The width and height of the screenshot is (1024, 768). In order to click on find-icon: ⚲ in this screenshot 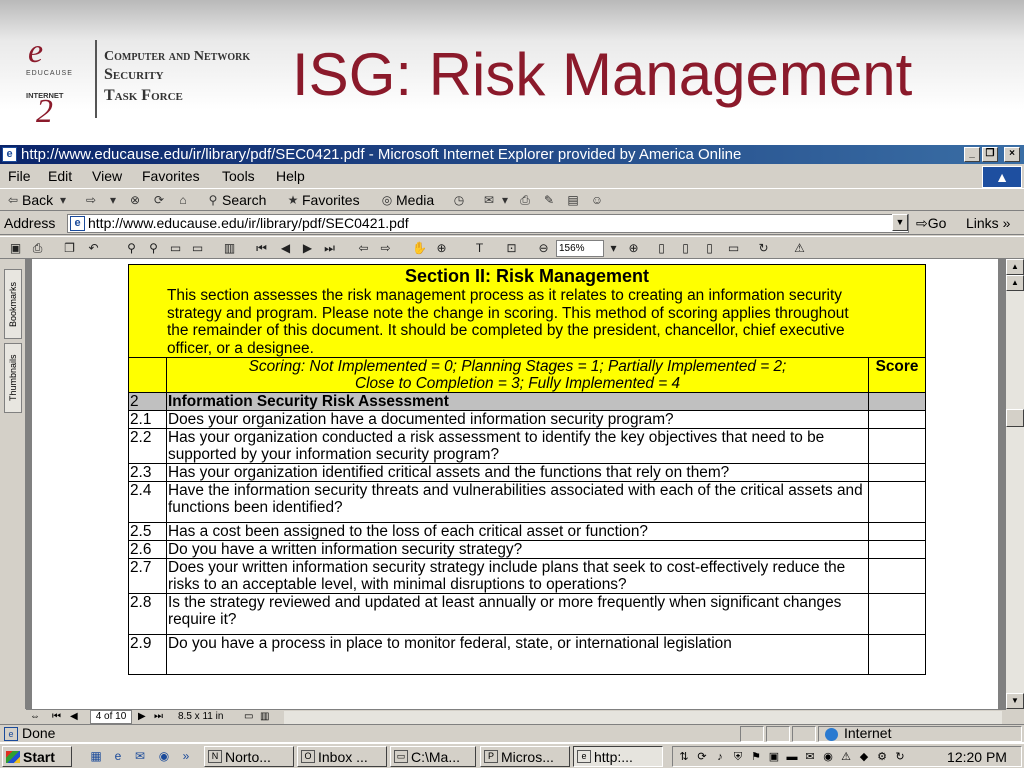, I will do `click(131, 248)`.